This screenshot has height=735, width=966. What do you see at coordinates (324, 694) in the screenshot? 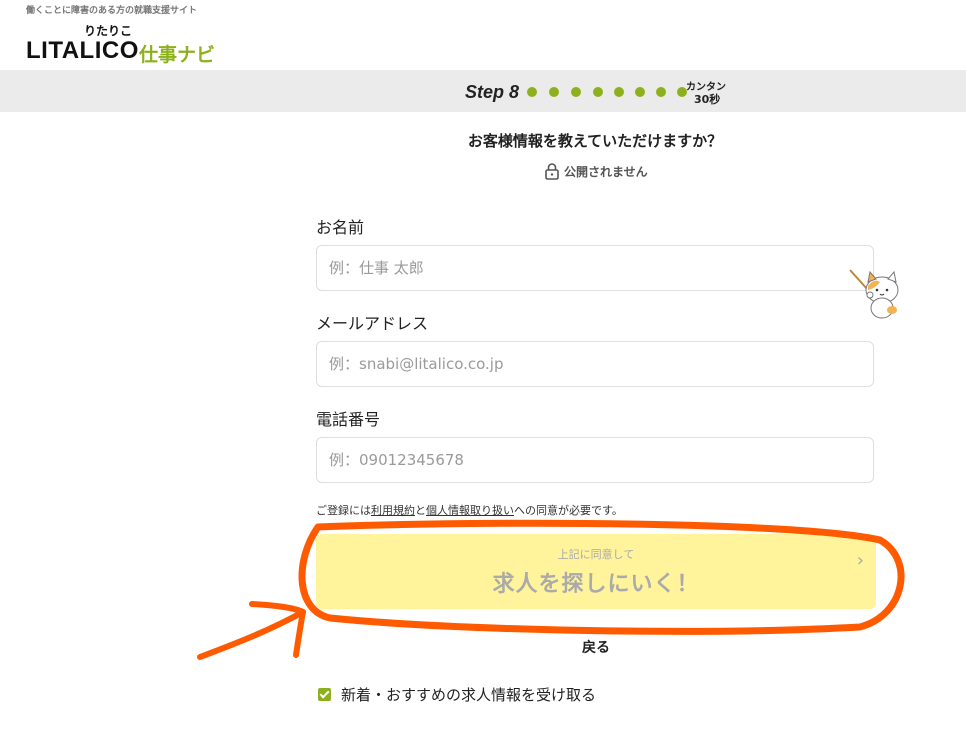
I see `newsletter-checkbox` at bounding box center [324, 694].